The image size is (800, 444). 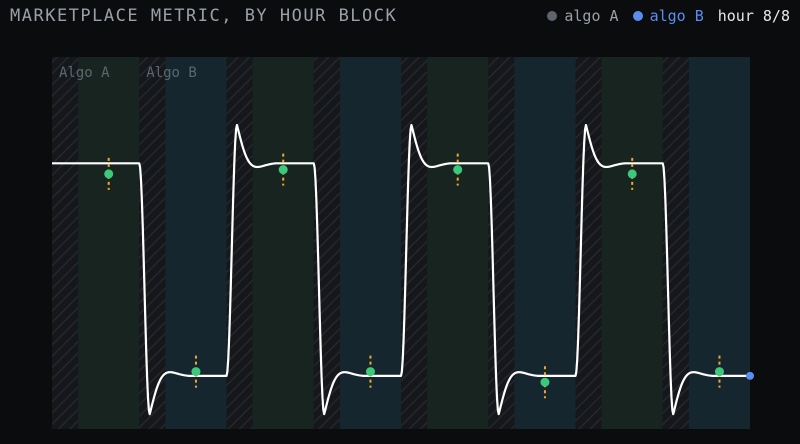 What do you see at coordinates (750, 375) in the screenshot?
I see `end-marker` at bounding box center [750, 375].